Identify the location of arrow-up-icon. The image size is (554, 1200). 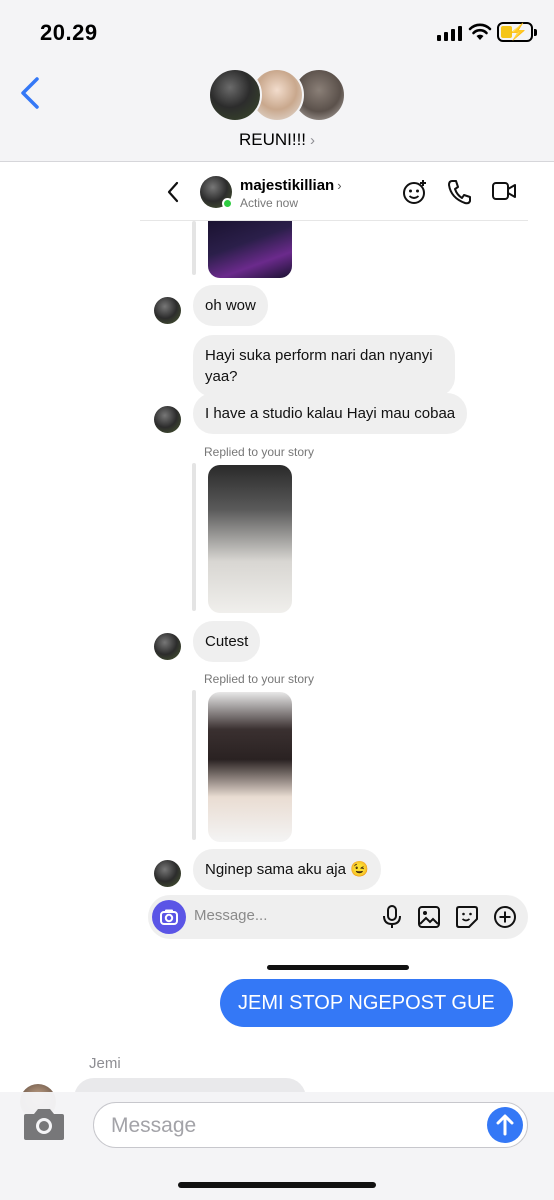
(505, 1125).